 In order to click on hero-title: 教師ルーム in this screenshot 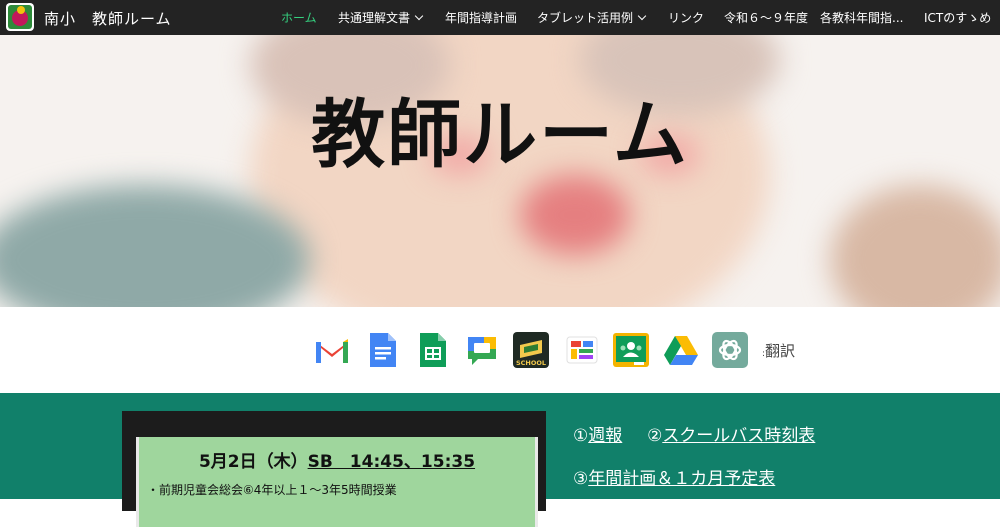, I will do `click(500, 135)`.